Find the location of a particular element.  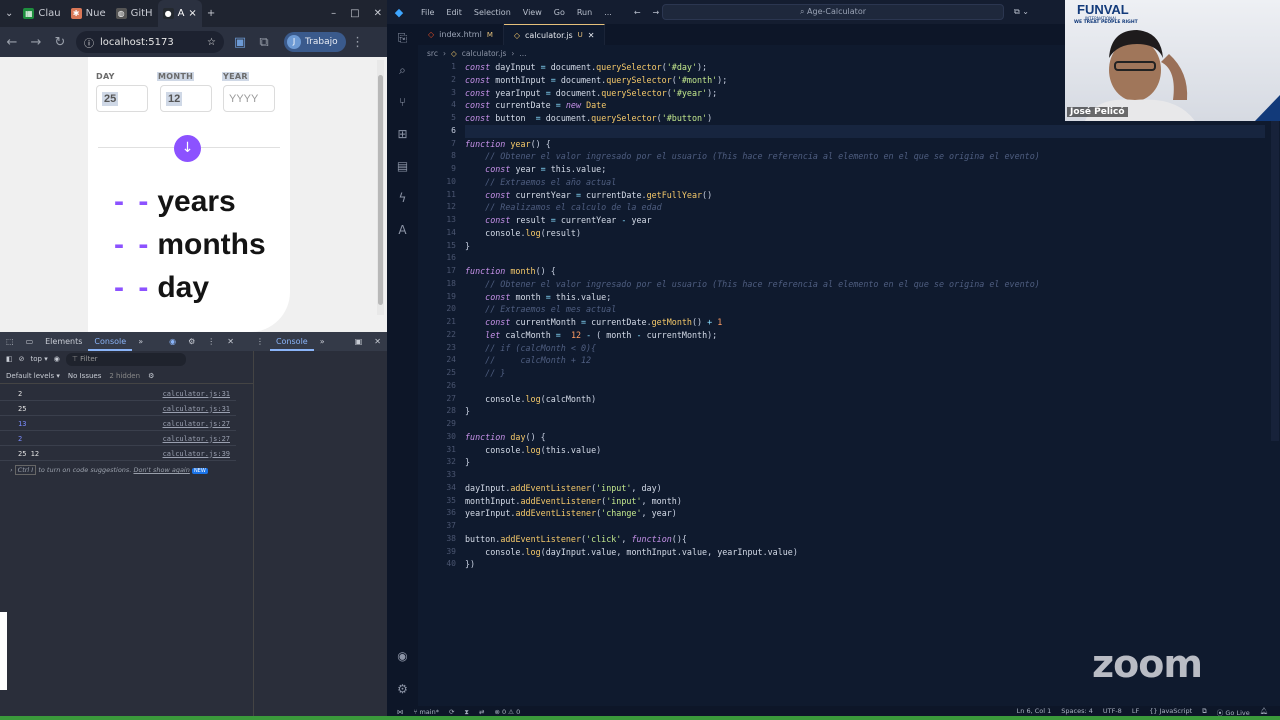

eye-icon: ◉ is located at coordinates (57, 359).